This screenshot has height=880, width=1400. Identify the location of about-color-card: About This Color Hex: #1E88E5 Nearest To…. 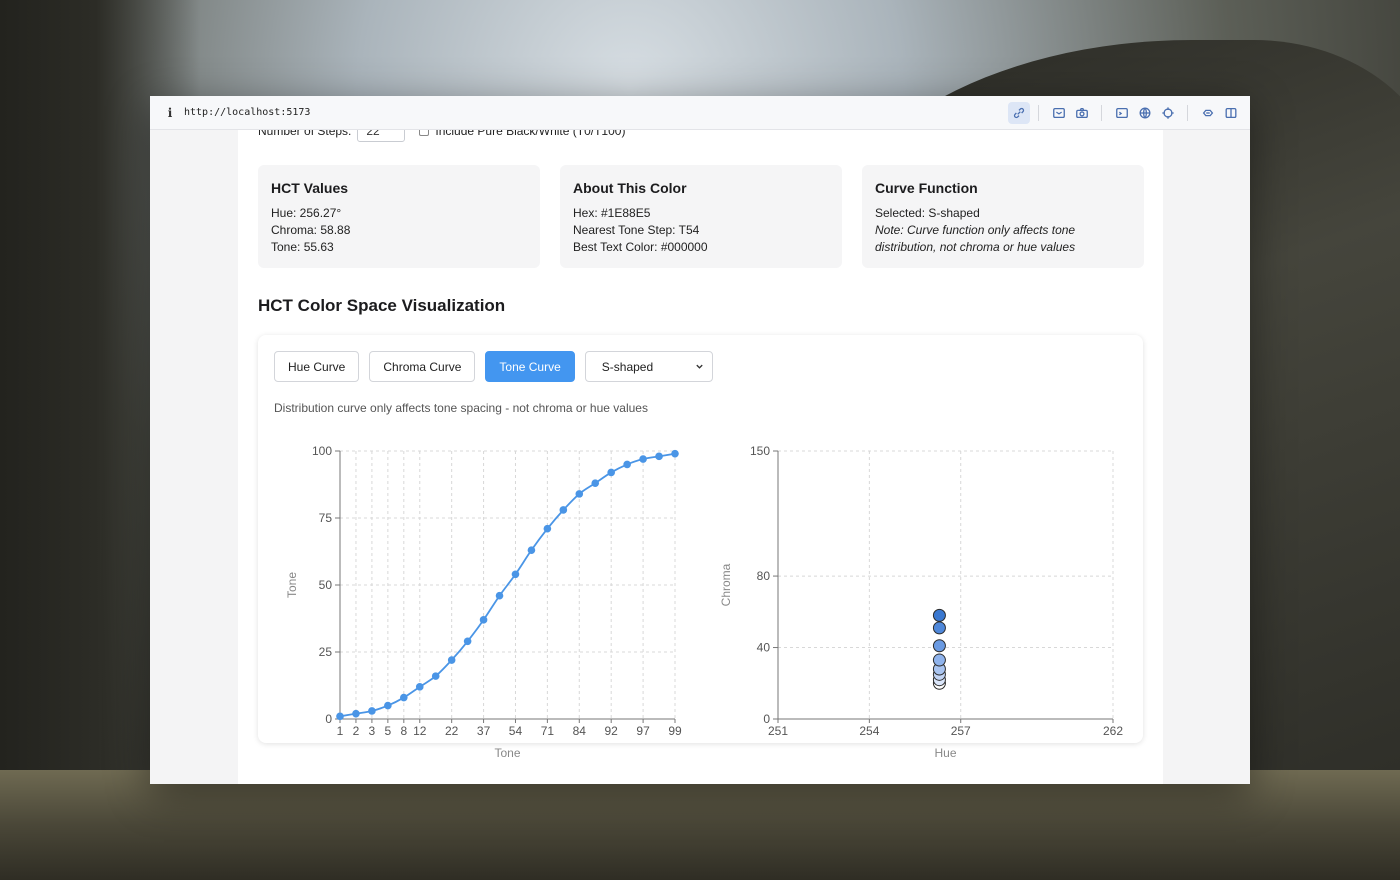
(701, 216).